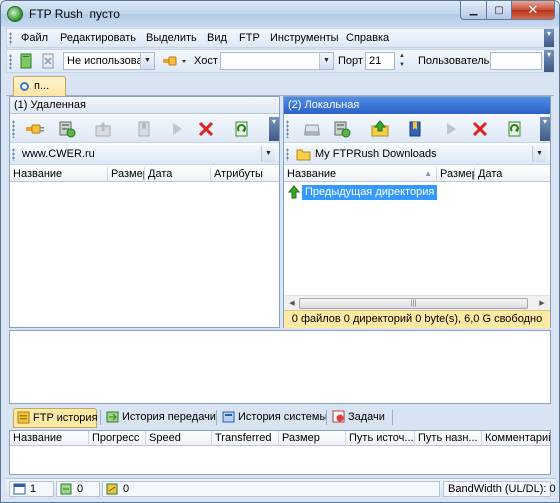 Image resolution: width=560 pixels, height=503 pixels. What do you see at coordinates (59, 174) in the screenshot?
I see `remote-col-name: Название` at bounding box center [59, 174].